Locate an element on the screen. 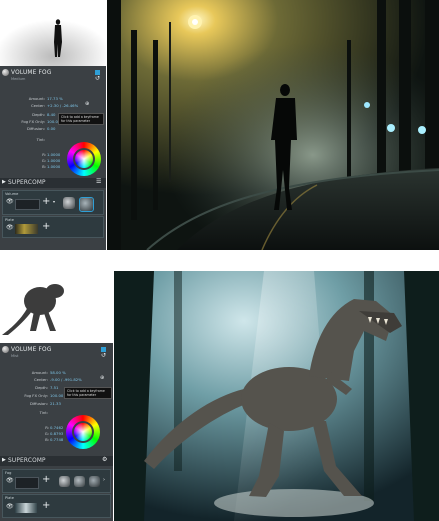 Image resolution: width=439 pixels, height=521 pixels. supercomp-header: ▶ SUPERCOMP ⚙ is located at coordinates (56, 461).